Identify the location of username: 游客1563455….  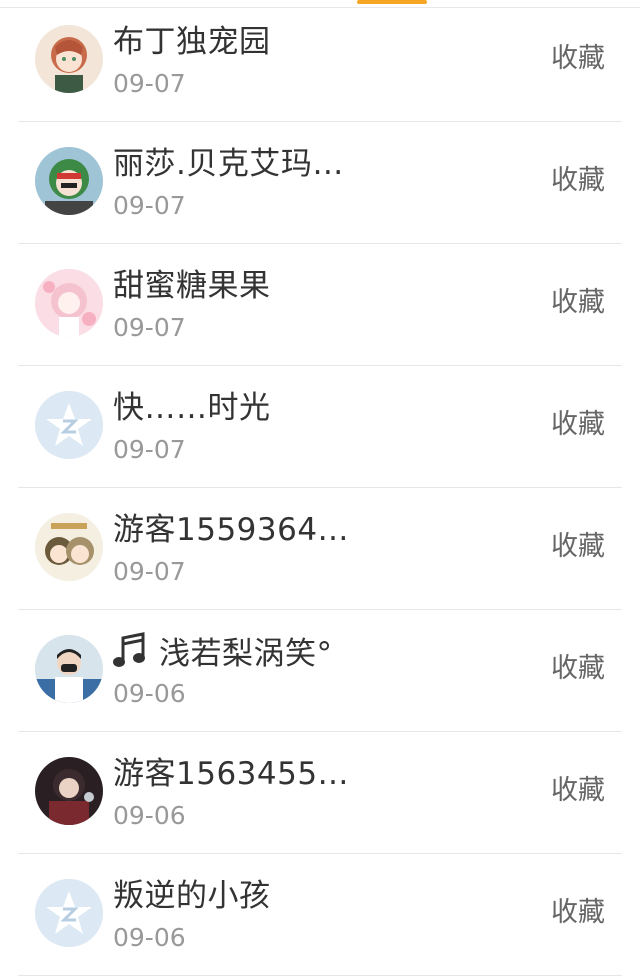
(231, 774).